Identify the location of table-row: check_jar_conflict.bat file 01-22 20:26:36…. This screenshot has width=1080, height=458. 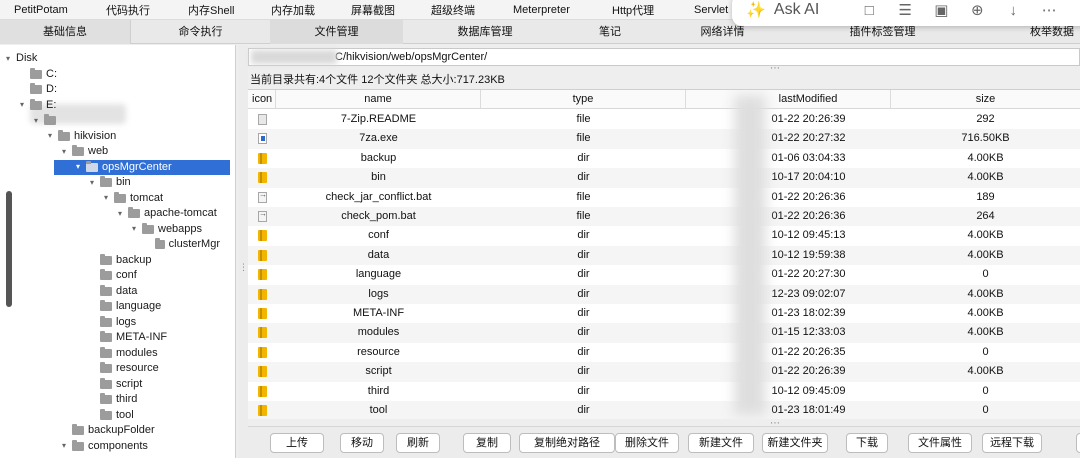
(664, 197).